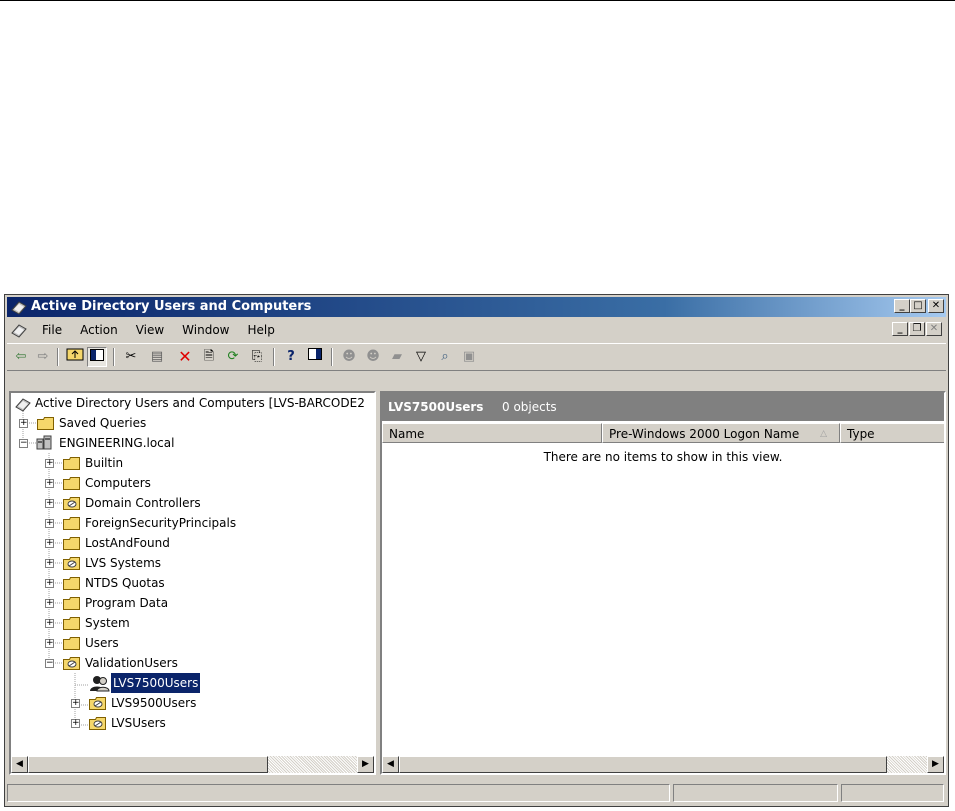  What do you see at coordinates (43, 357) in the screenshot?
I see `forward-icon: ⇨` at bounding box center [43, 357].